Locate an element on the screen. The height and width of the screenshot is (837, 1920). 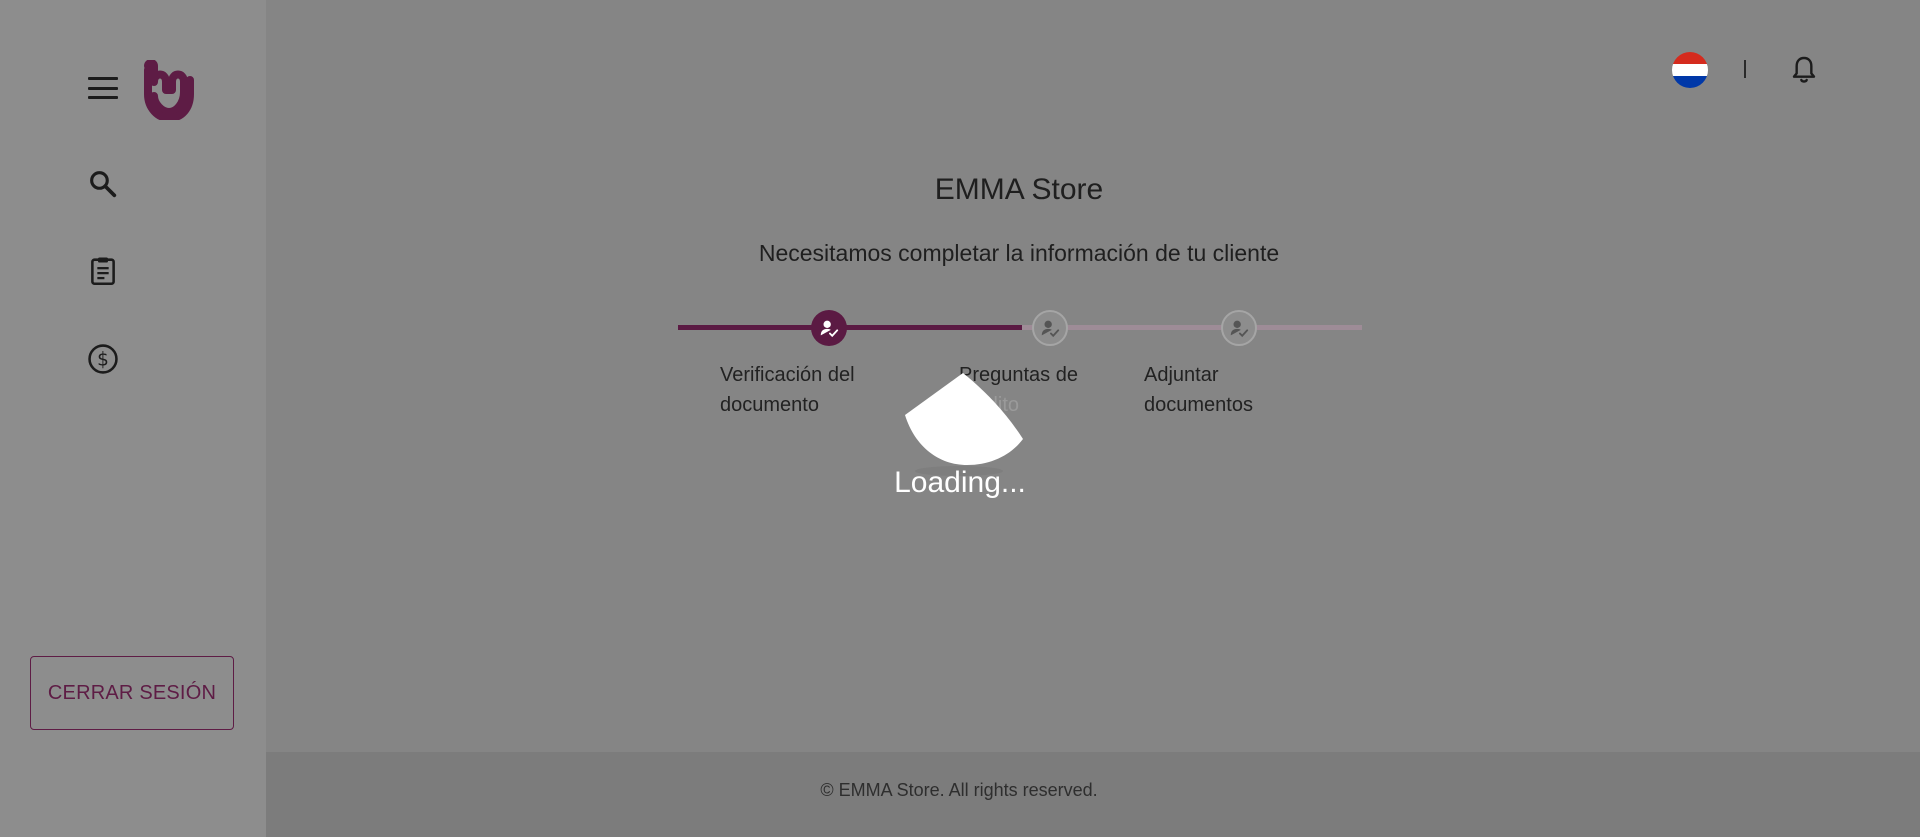
step-3-label-line2: documentos is located at coordinates (1198, 405).